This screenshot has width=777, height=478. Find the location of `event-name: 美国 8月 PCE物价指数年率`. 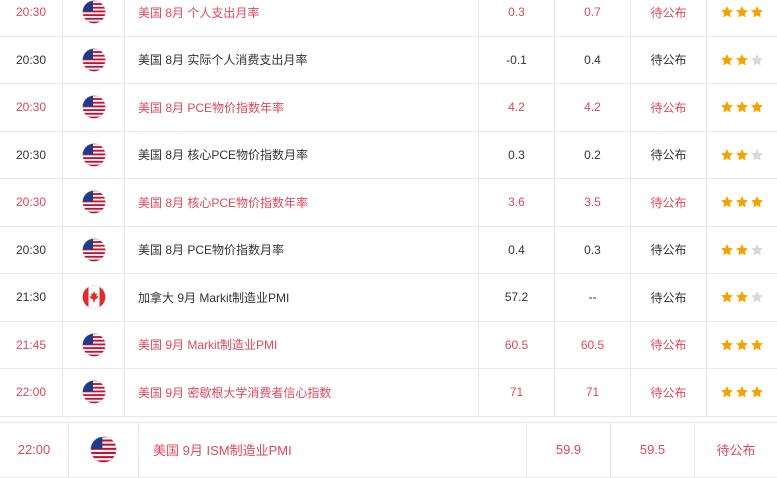

event-name: 美国 8月 PCE物价指数年率 is located at coordinates (301, 107).